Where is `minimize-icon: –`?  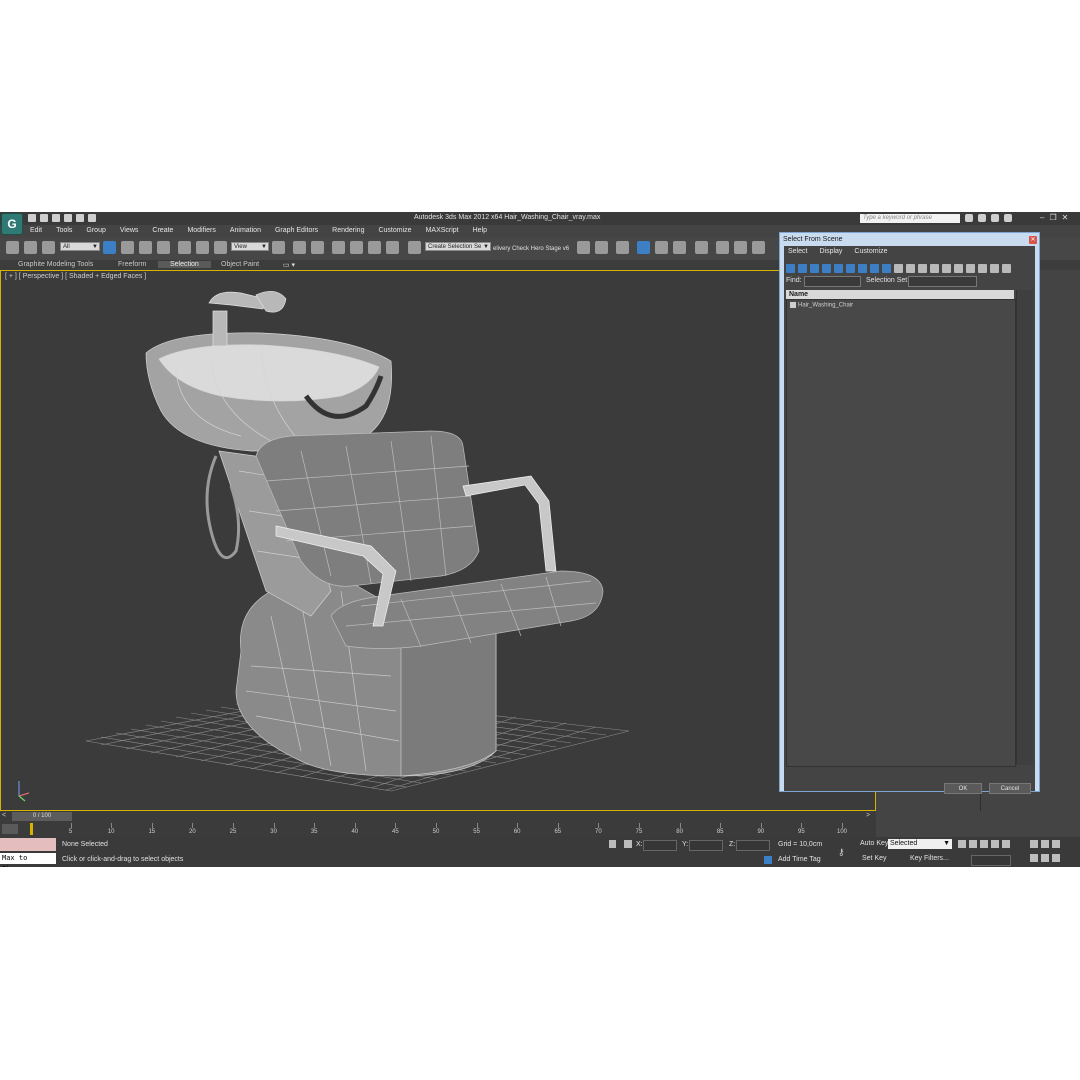 minimize-icon: – is located at coordinates (1042, 217).